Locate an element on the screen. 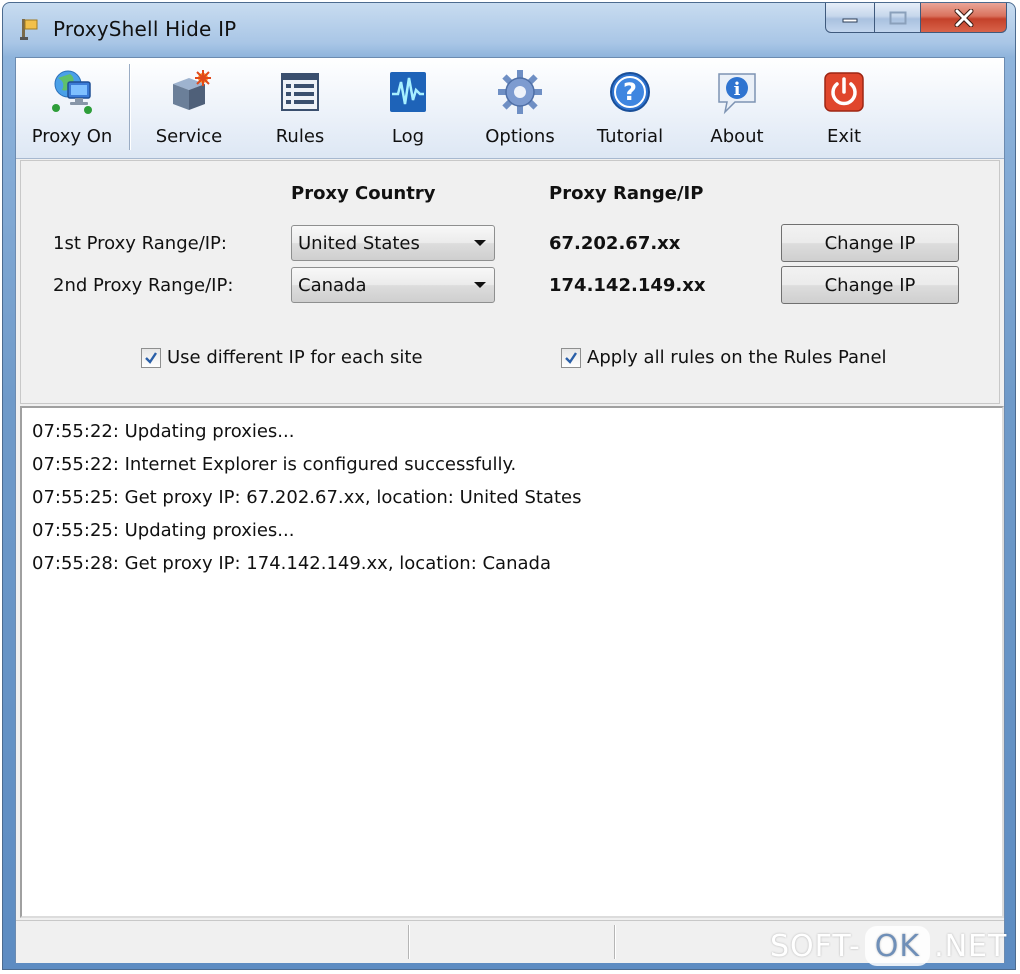  watermark-right: .NET is located at coordinates (971, 946).